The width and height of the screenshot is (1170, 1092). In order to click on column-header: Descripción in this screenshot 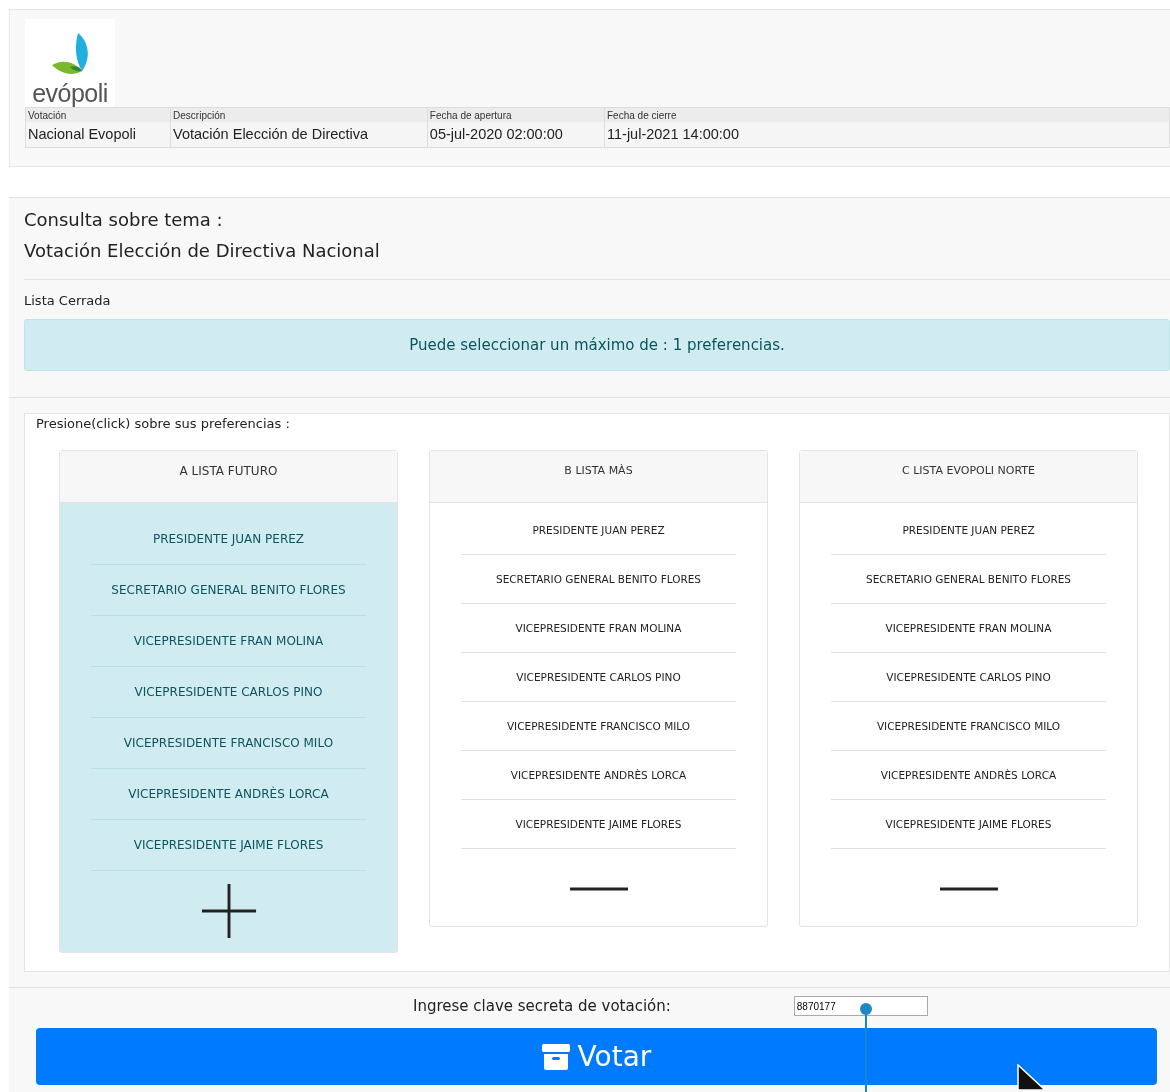, I will do `click(299, 114)`.